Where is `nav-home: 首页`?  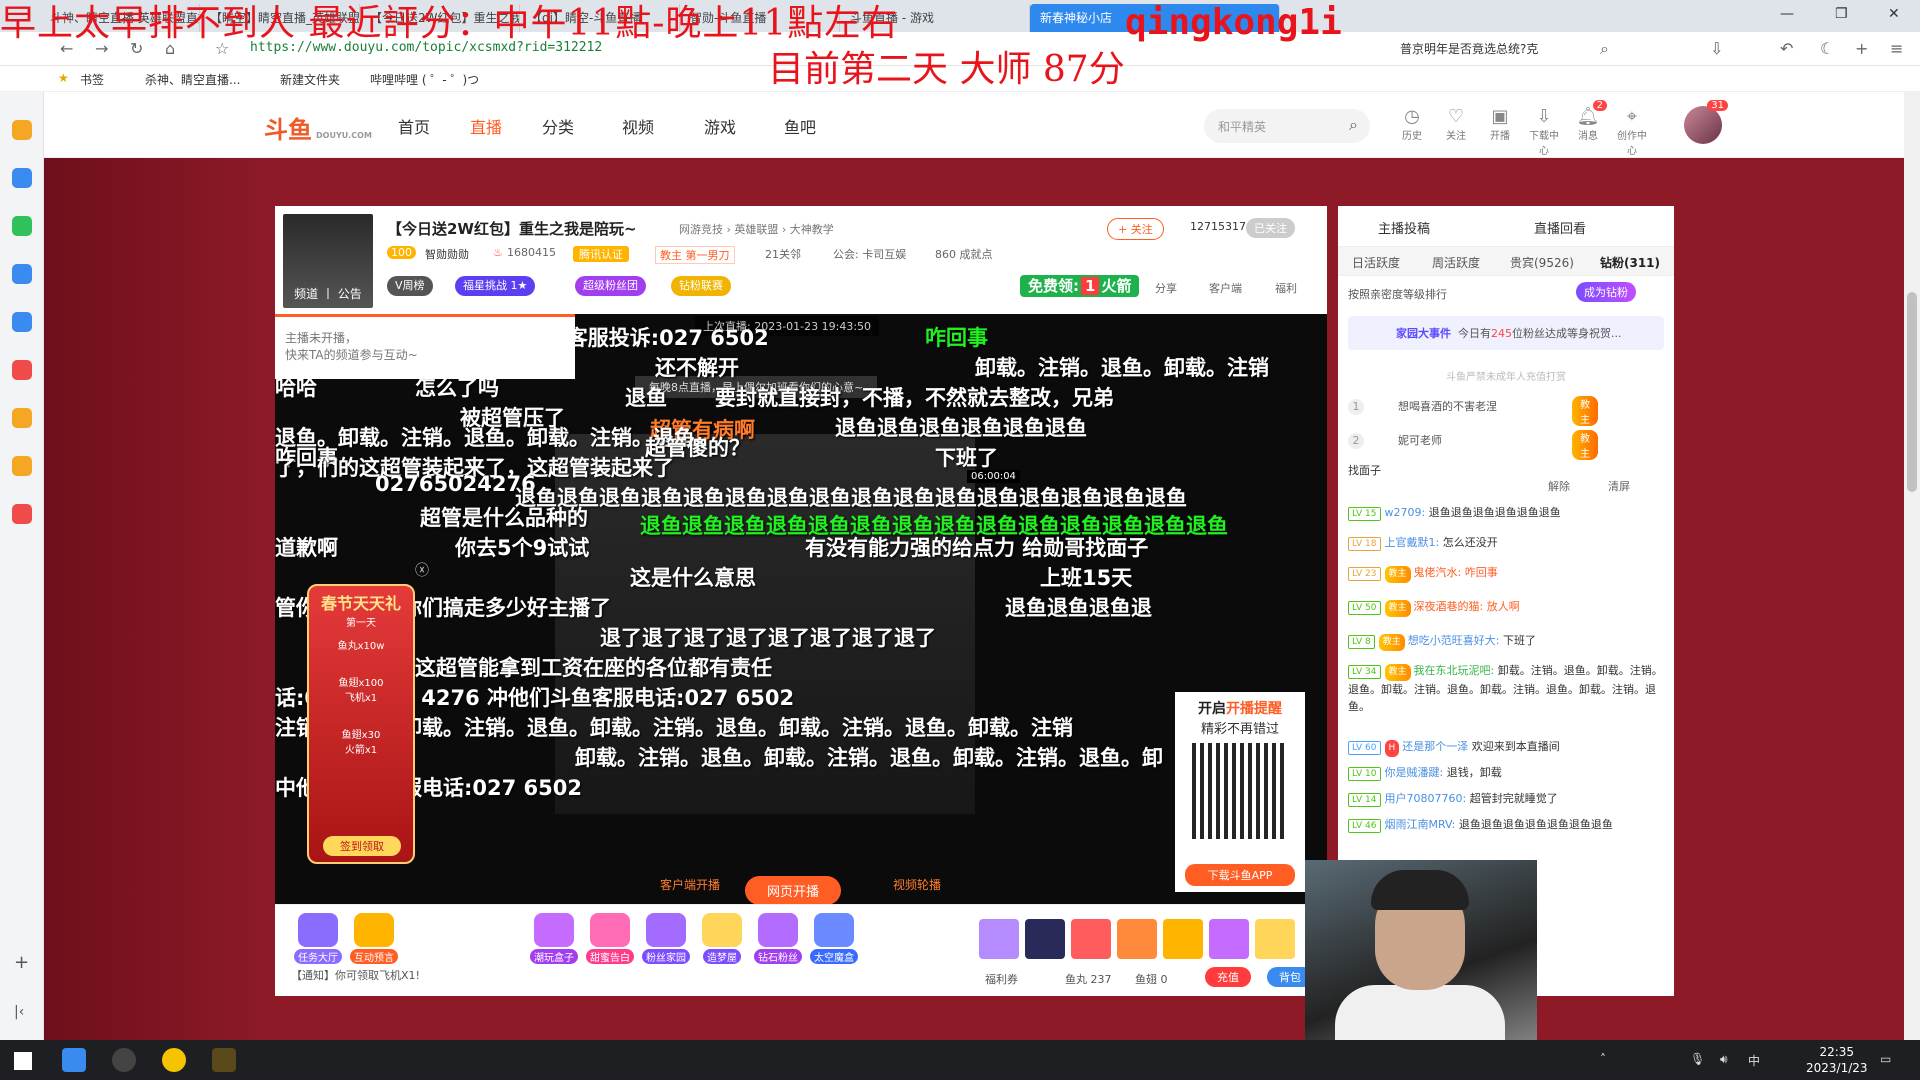 nav-home: 首页 is located at coordinates (414, 126).